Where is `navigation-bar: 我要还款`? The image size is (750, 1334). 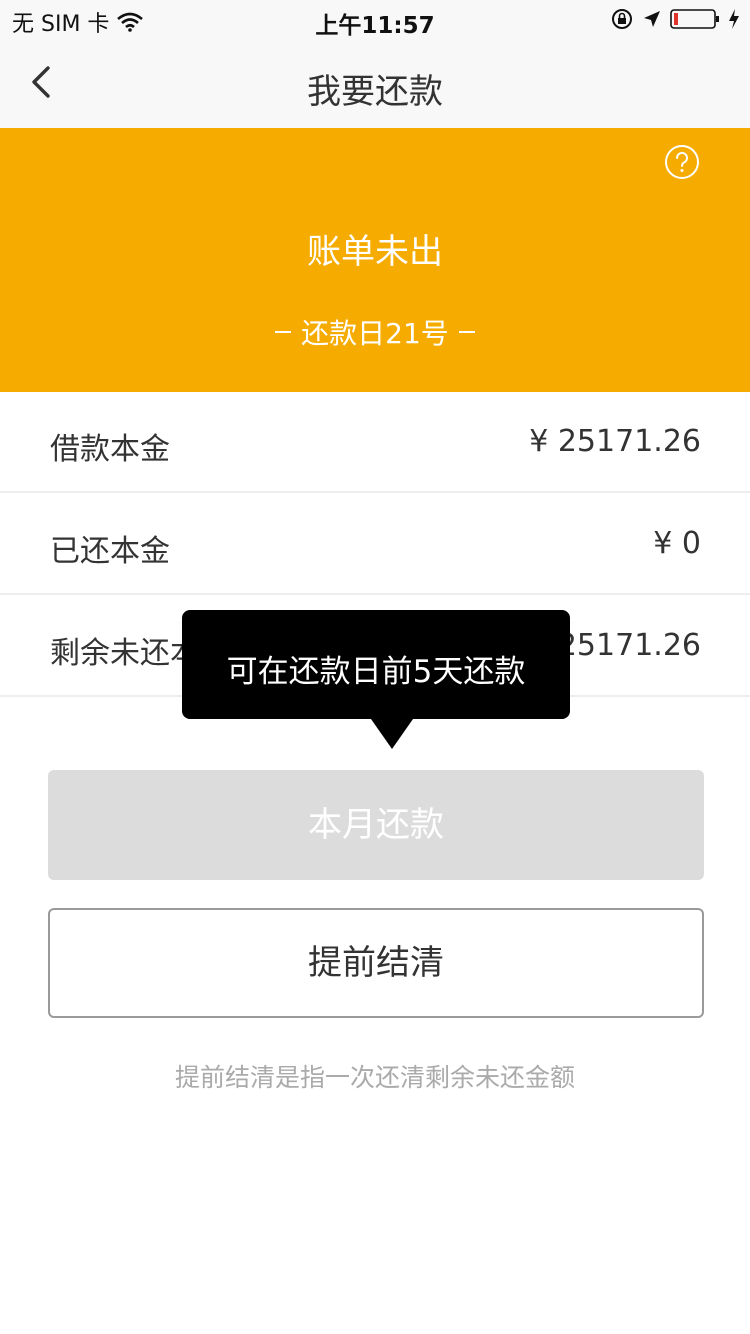
navigation-bar: 我要还款 is located at coordinates (375, 84).